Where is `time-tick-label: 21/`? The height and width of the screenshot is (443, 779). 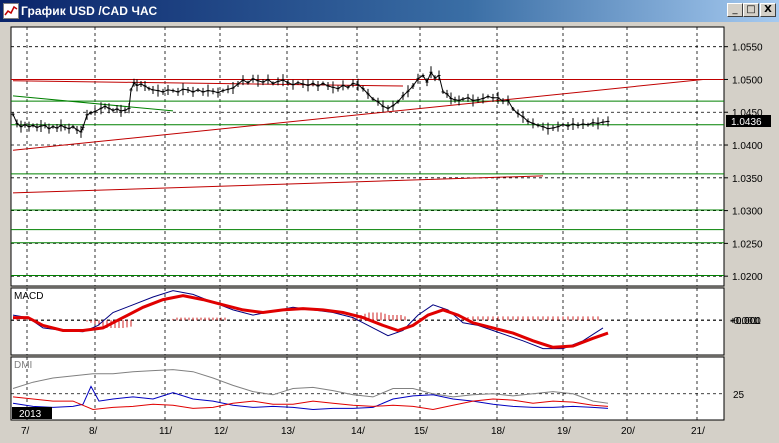 time-tick-label: 21/ is located at coordinates (698, 431).